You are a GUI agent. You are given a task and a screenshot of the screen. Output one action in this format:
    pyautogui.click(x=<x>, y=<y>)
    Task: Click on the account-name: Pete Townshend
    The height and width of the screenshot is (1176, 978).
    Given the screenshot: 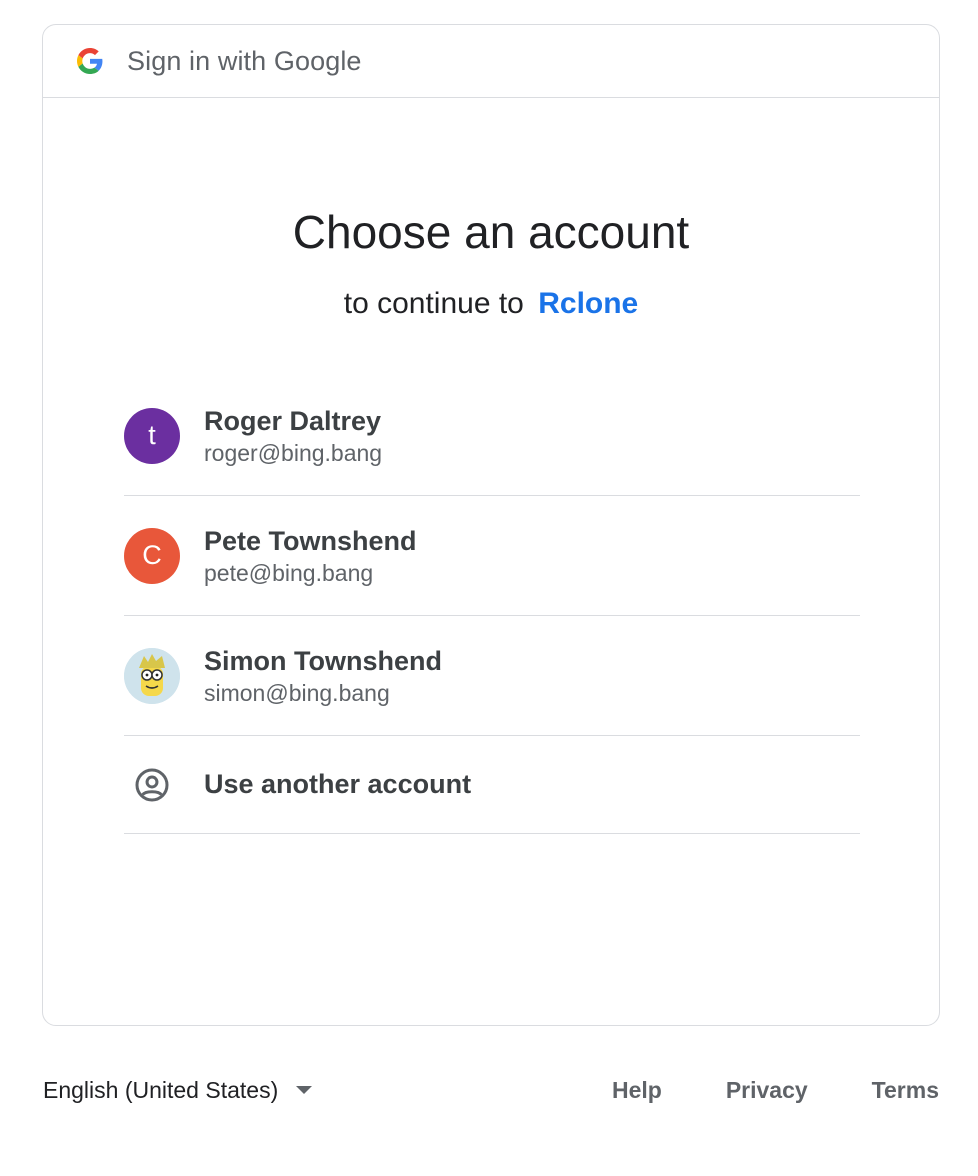 What is the action you would take?
    pyautogui.click(x=310, y=540)
    